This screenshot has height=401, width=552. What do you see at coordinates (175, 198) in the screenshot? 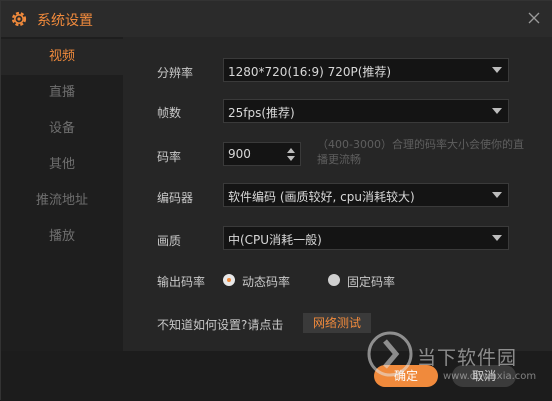
I see `encoder-label: 编码器` at bounding box center [175, 198].